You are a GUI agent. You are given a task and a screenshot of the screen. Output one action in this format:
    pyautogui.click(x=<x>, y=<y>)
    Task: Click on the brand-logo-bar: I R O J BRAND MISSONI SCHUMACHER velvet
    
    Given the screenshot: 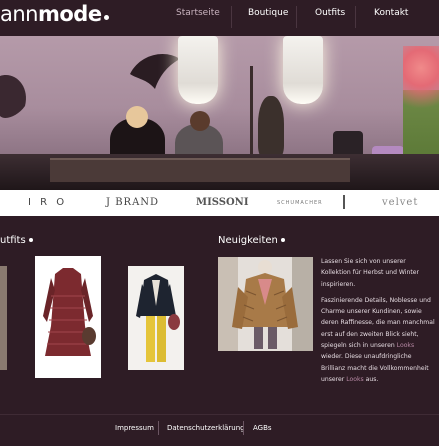 What is the action you would take?
    pyautogui.click(x=219, y=203)
    